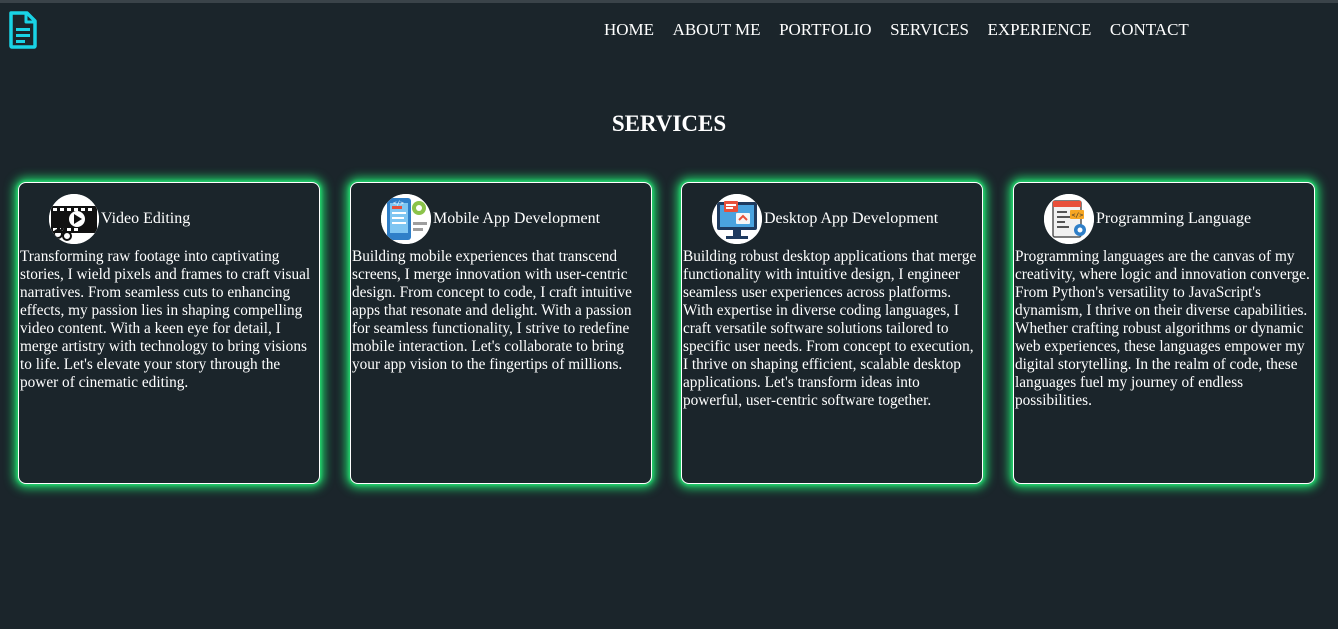 The height and width of the screenshot is (629, 1338). I want to click on nav-contact: CONTACT, so click(1149, 30).